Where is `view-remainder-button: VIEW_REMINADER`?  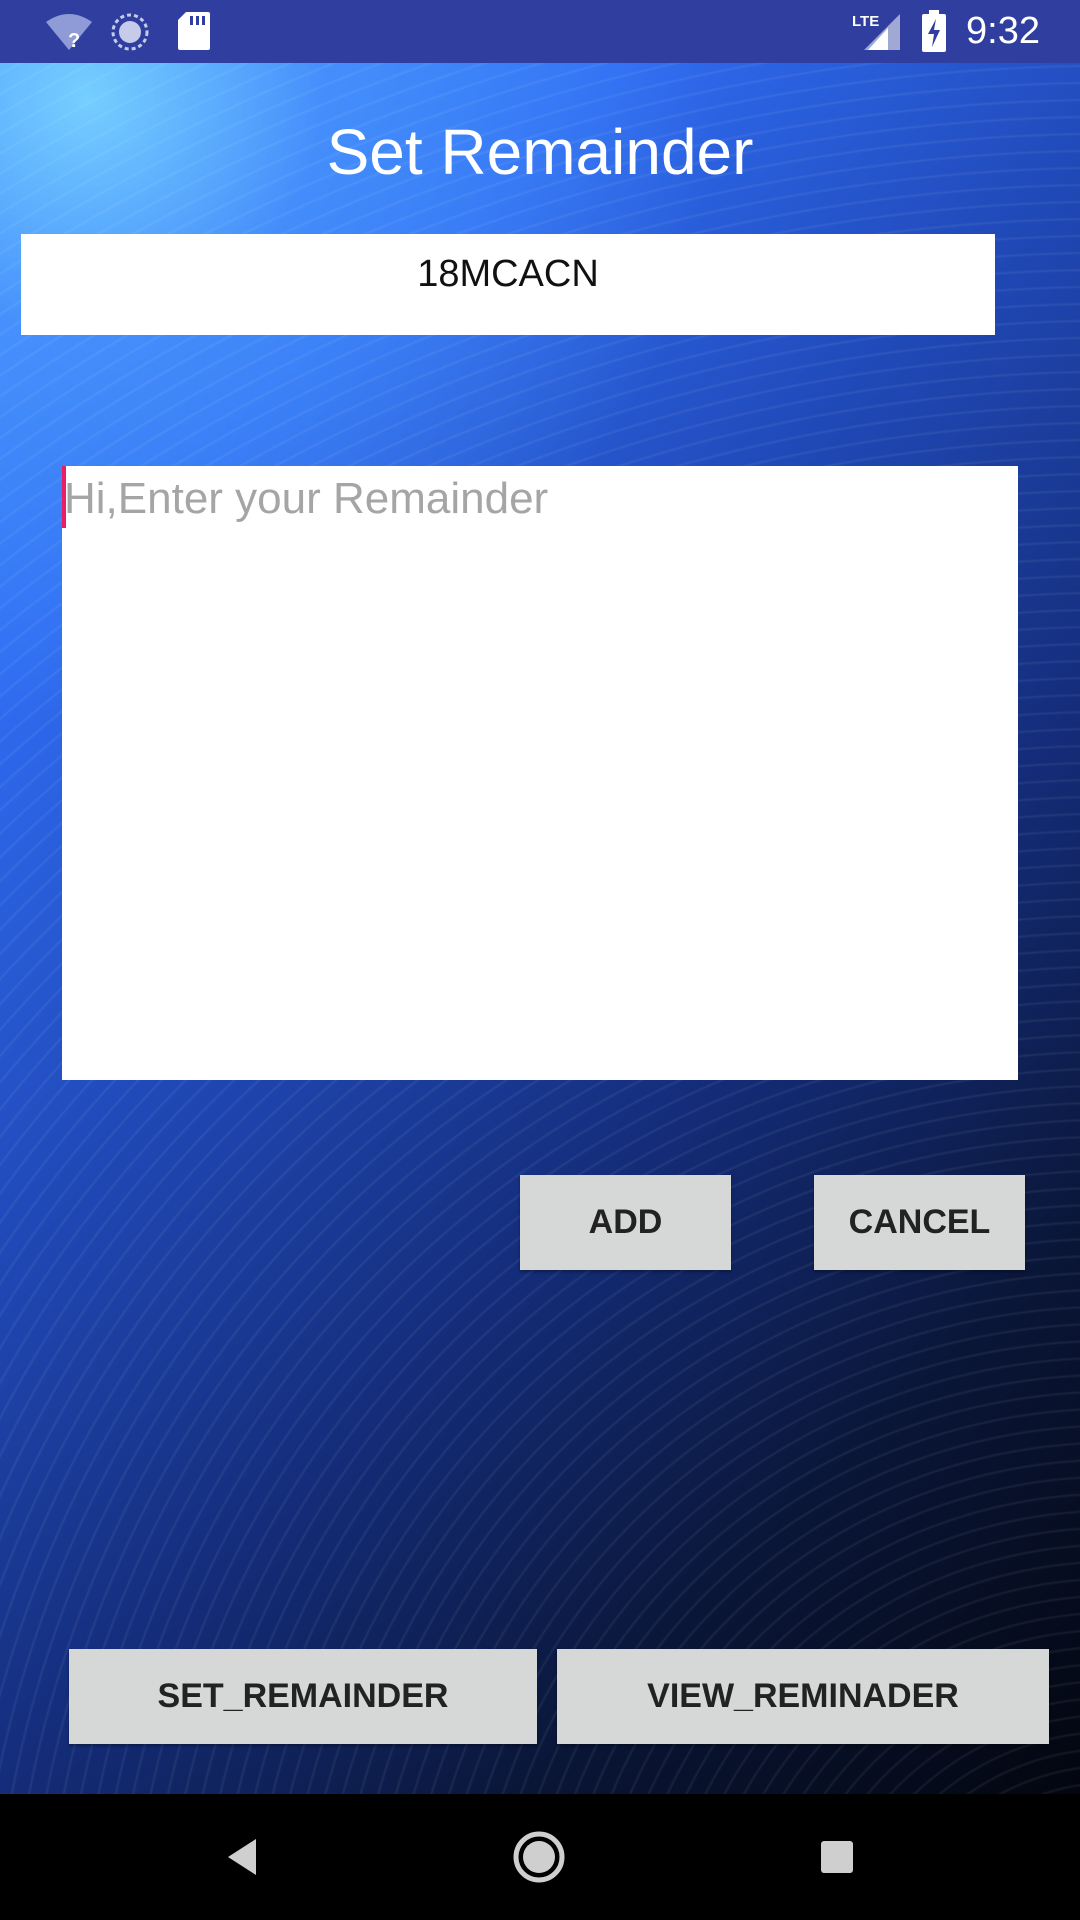
view-remainder-button: VIEW_REMINADER is located at coordinates (803, 1696).